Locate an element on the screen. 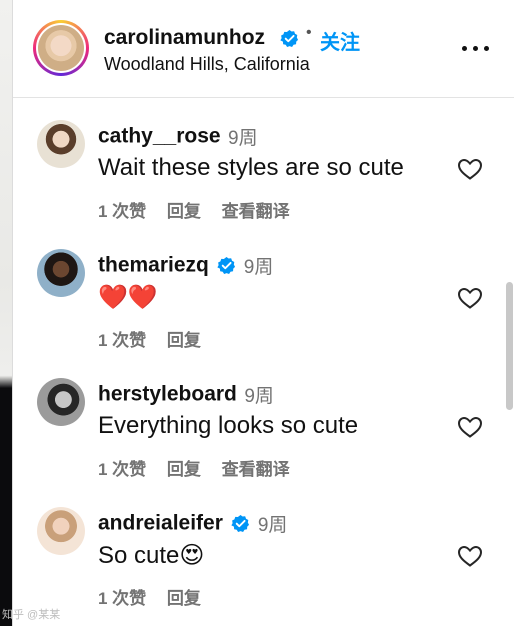 The image size is (514, 626). post-location: Woodland Hills, California is located at coordinates (207, 64).